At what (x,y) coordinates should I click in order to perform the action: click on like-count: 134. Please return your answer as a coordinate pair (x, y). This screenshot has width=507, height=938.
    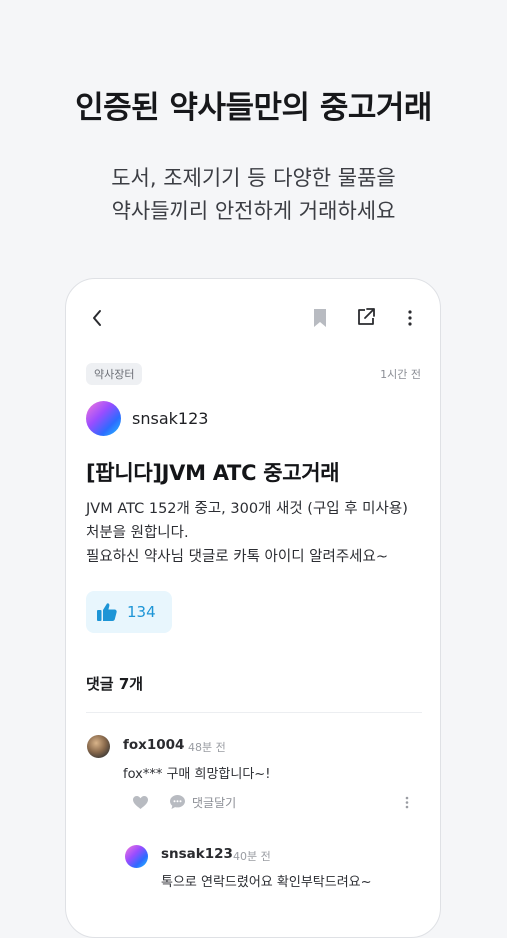
    Looking at the image, I should click on (141, 612).